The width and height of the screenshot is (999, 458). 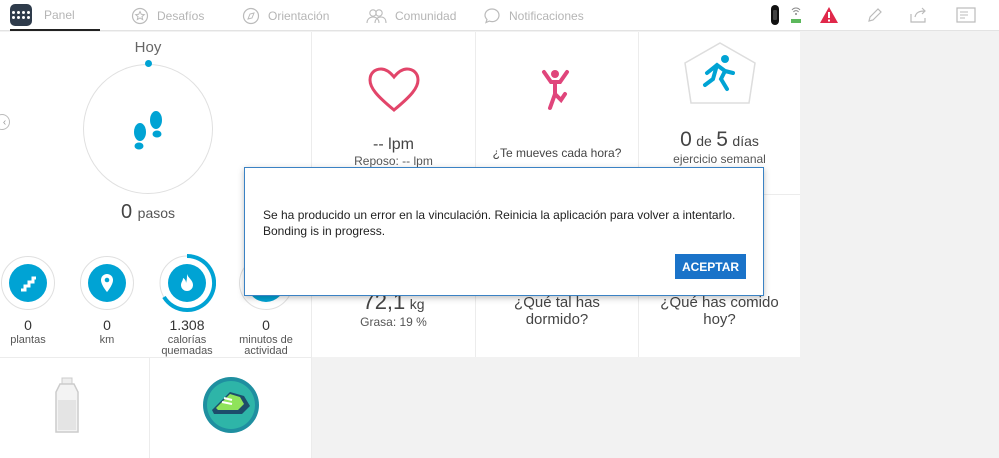 I want to click on hourly-activity-label: ¿Te mueves cada hora?, so click(x=557, y=153).